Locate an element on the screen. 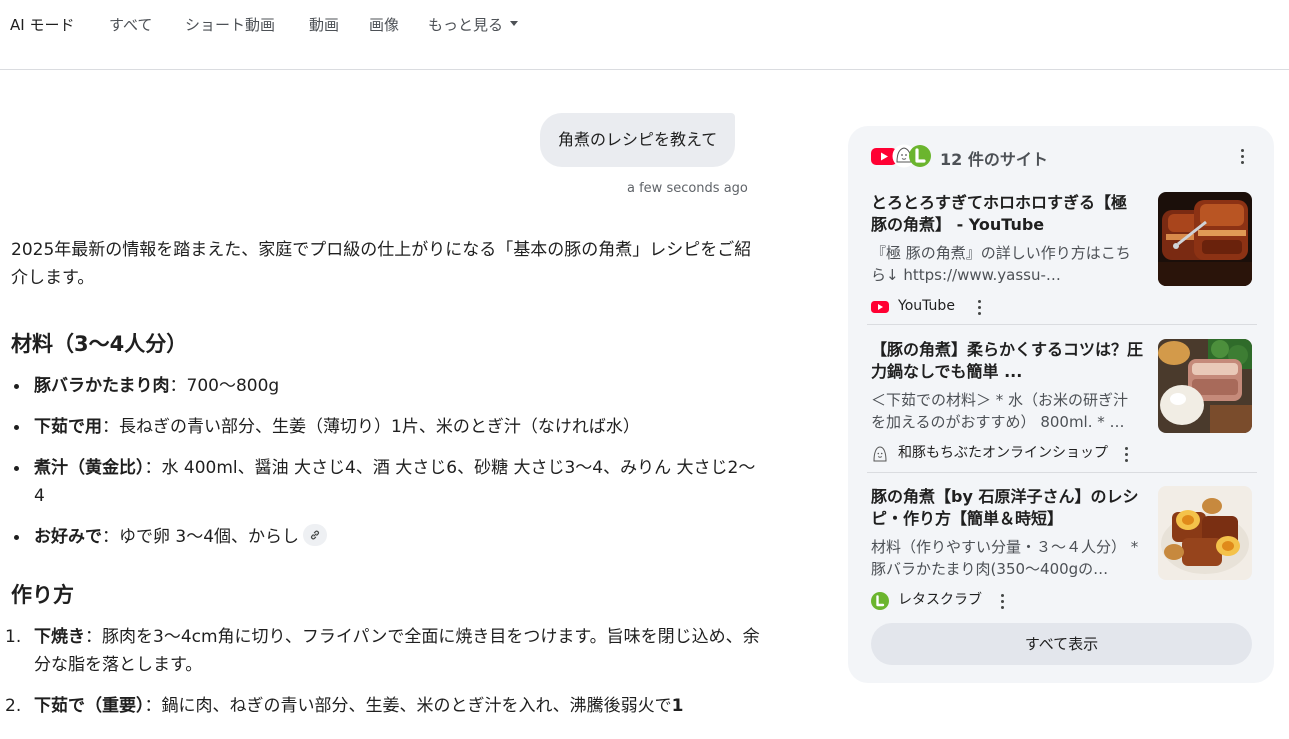  source-favicons is located at coordinates (901, 156).